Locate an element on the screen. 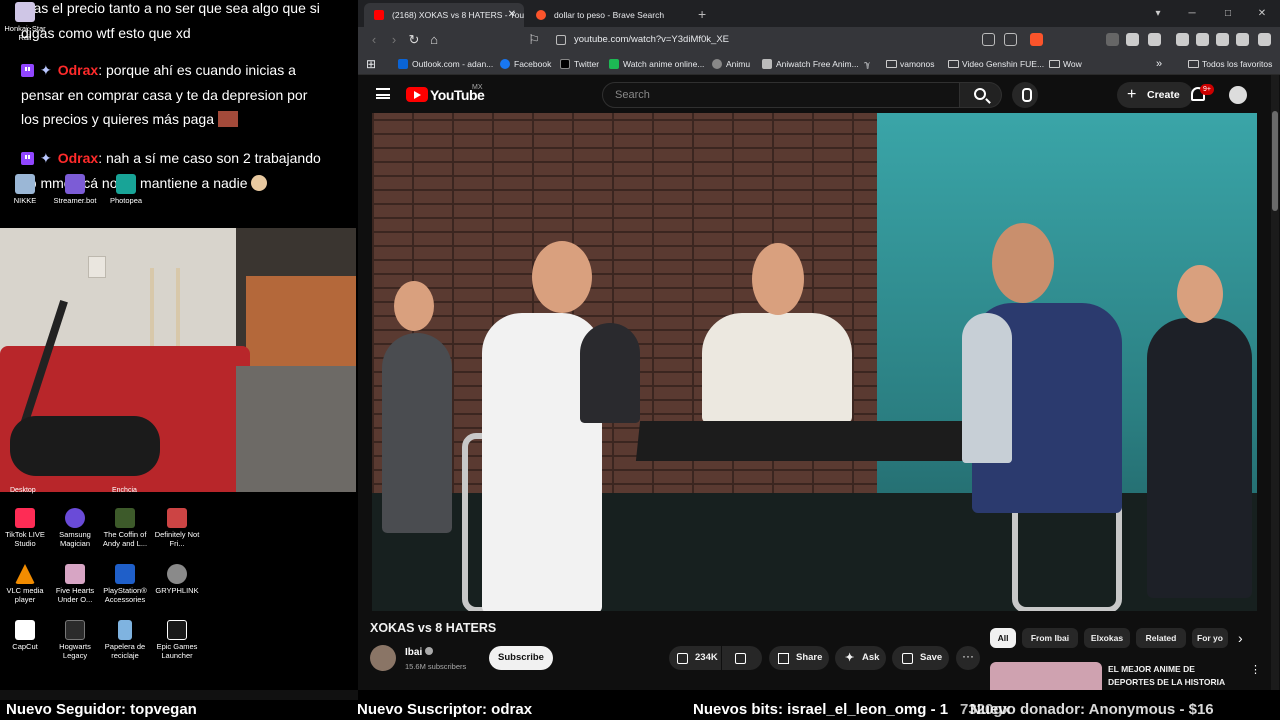  forward-button: › is located at coordinates (394, 40).